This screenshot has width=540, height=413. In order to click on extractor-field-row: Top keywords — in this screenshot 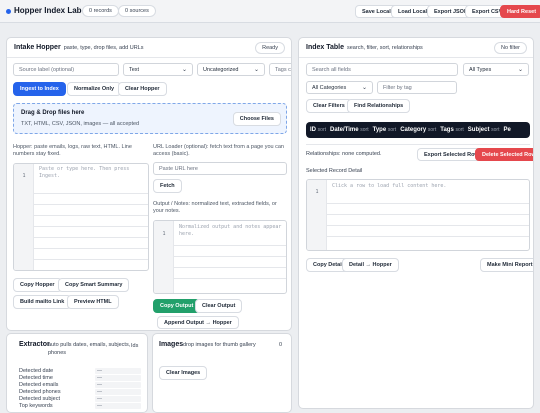, I will do `click(83, 406)`.